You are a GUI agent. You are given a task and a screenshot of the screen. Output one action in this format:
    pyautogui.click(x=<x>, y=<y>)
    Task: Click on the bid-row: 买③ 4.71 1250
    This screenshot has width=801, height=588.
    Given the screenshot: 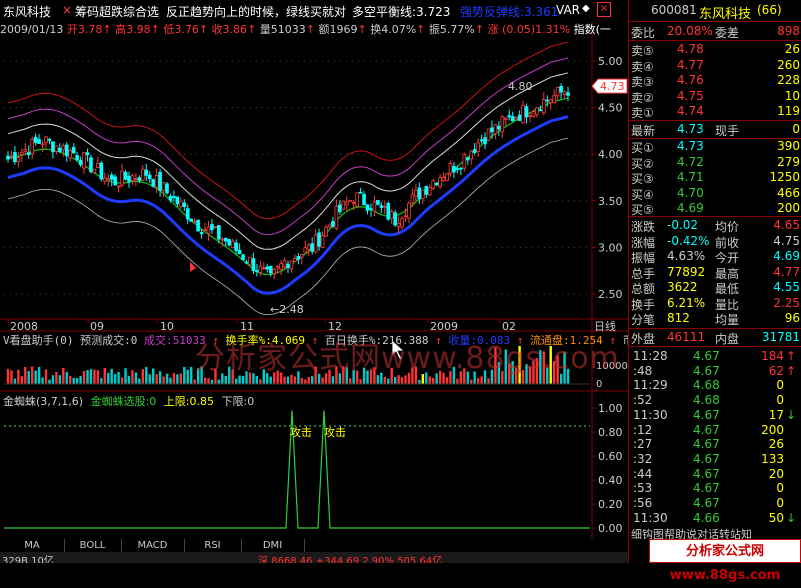 What is the action you would take?
    pyautogui.click(x=715, y=178)
    